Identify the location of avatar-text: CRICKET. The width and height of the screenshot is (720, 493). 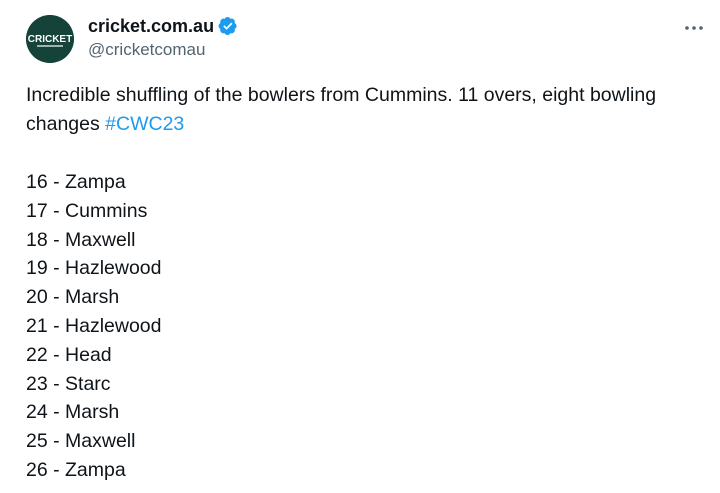
(50, 39).